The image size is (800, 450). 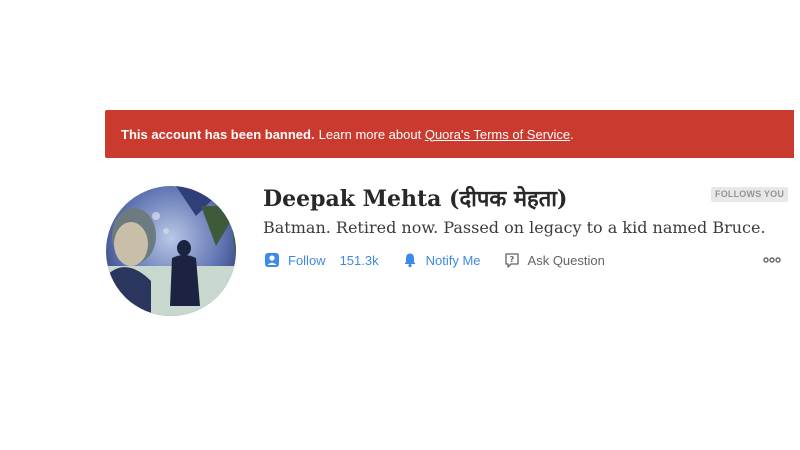 I want to click on ban-banner-text: Learn more about, so click(x=370, y=134).